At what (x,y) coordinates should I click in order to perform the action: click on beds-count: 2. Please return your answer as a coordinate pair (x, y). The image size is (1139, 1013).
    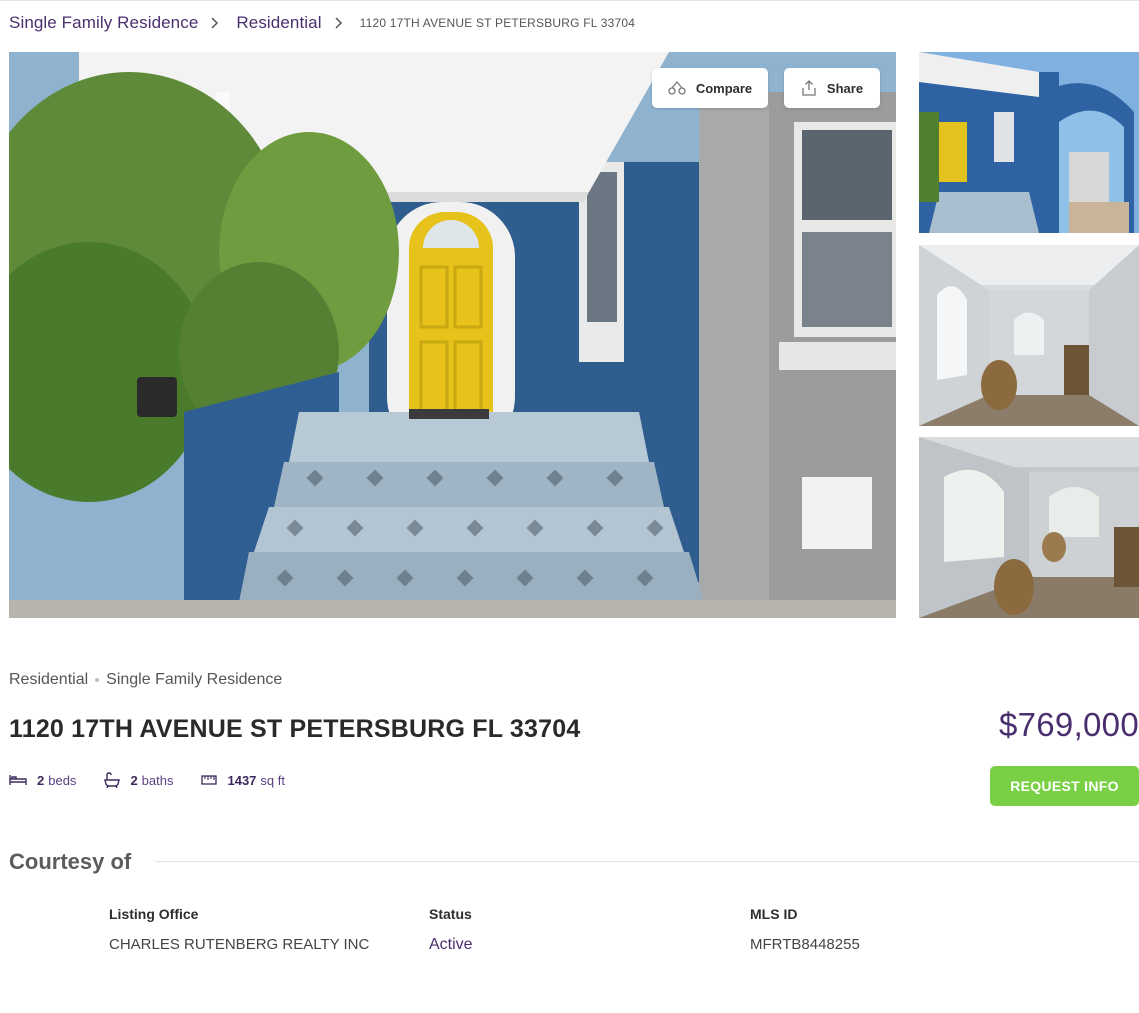
    Looking at the image, I should click on (41, 780).